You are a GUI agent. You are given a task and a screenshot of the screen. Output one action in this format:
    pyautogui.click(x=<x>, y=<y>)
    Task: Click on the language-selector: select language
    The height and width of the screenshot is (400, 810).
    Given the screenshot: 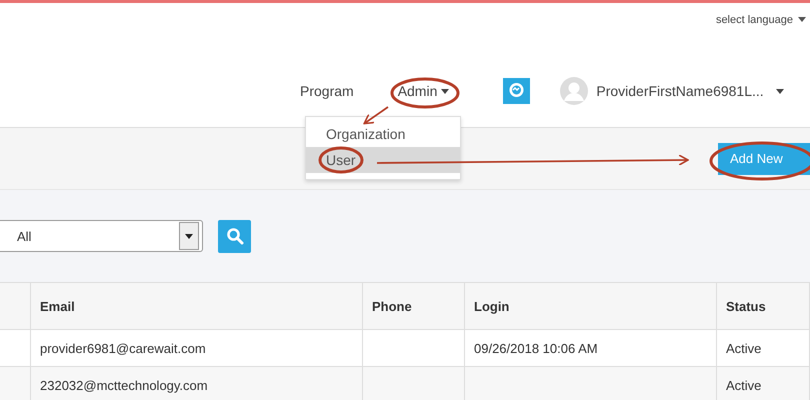 What is the action you would take?
    pyautogui.click(x=761, y=19)
    